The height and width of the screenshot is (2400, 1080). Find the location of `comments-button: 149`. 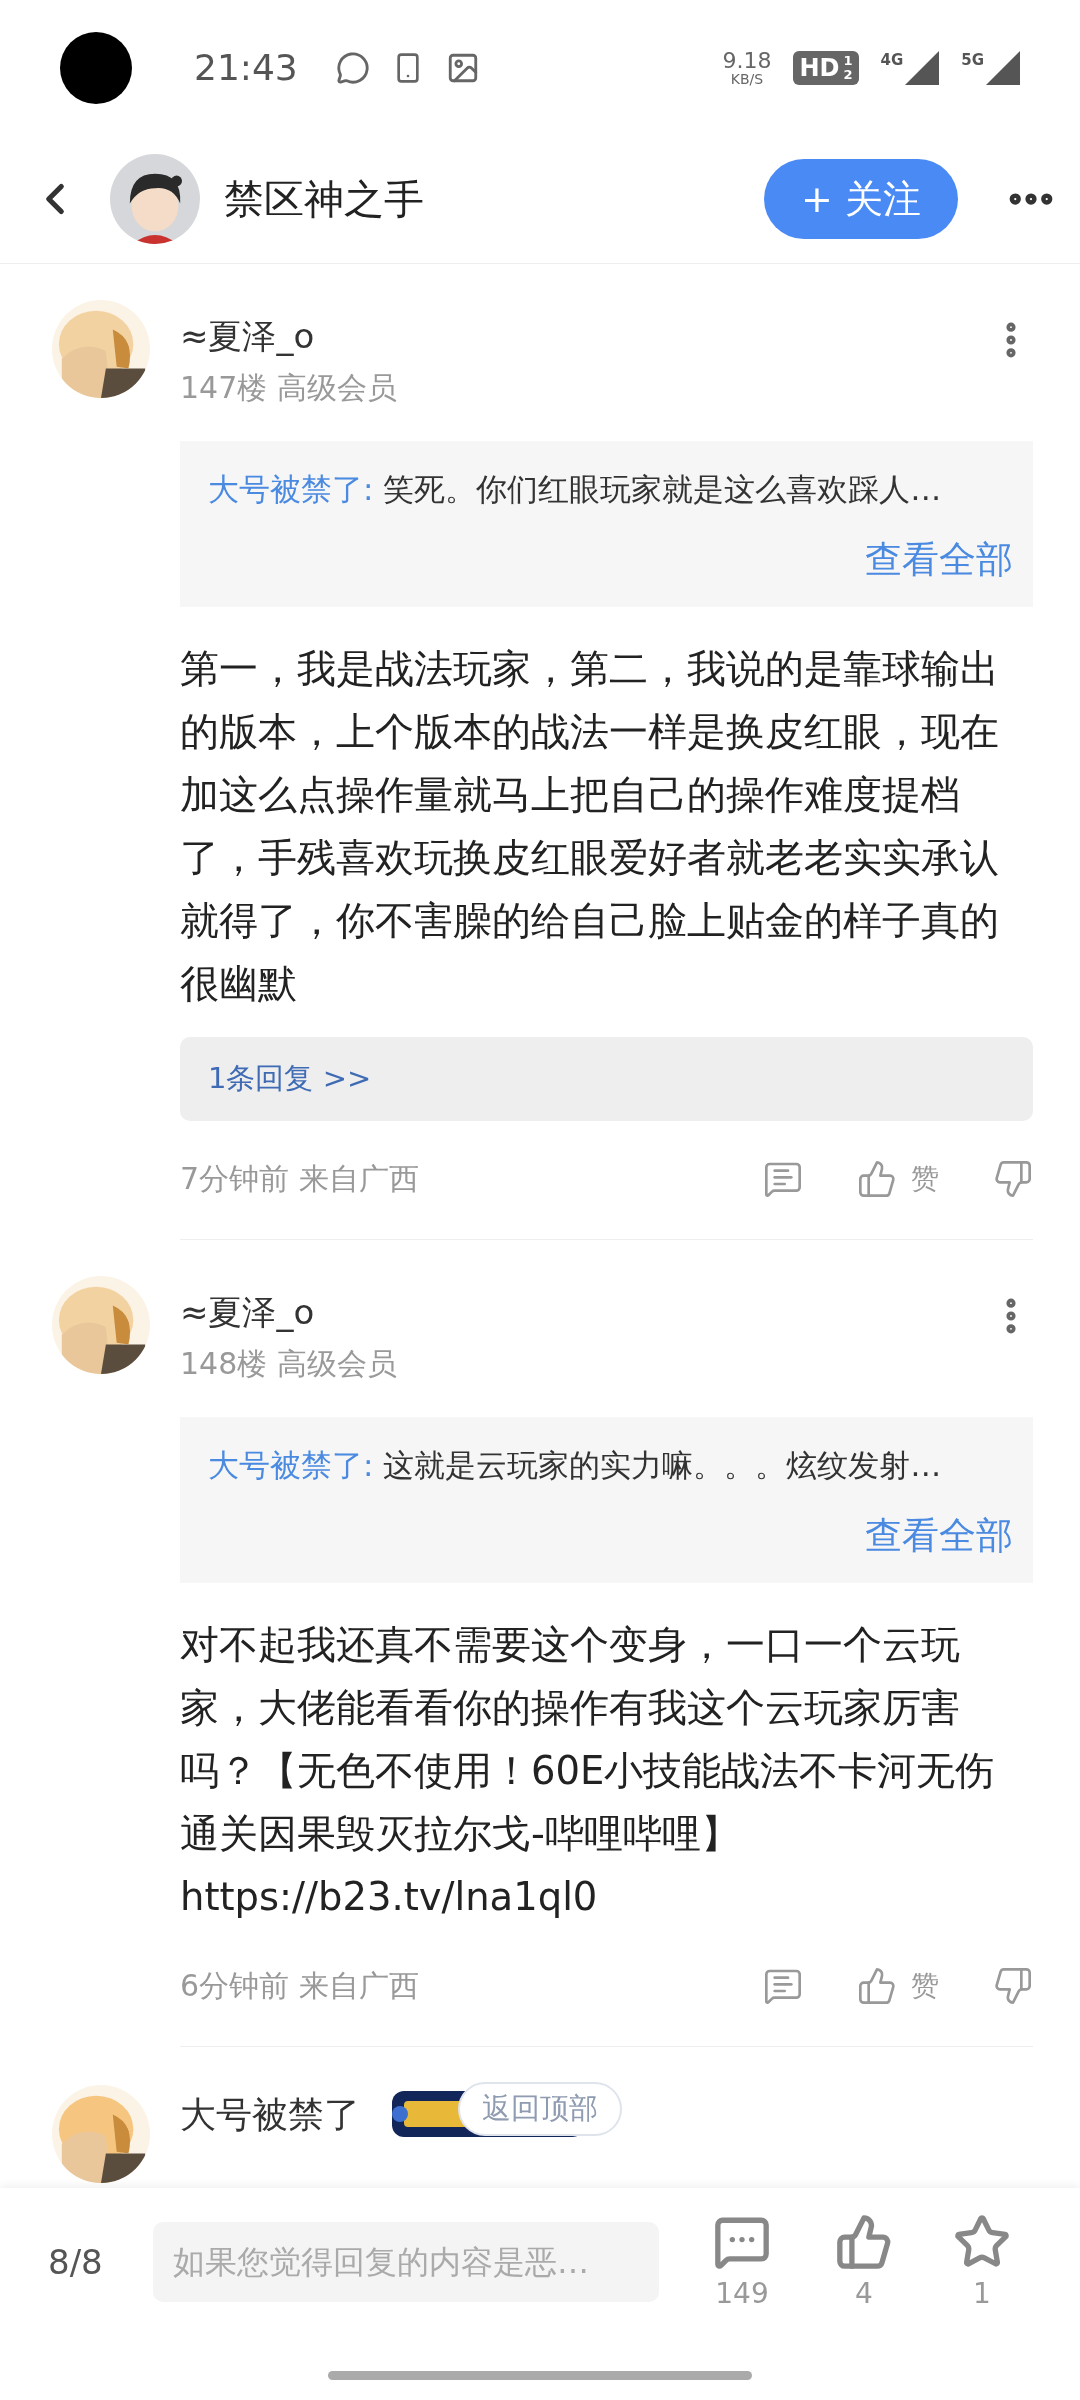

comments-button: 149 is located at coordinates (742, 2261).